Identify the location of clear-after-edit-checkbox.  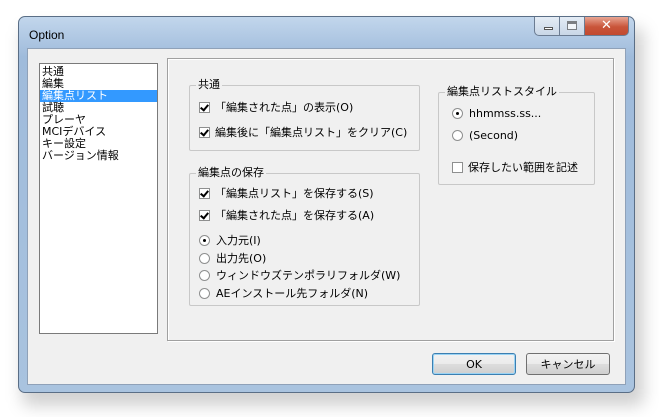
(204, 132).